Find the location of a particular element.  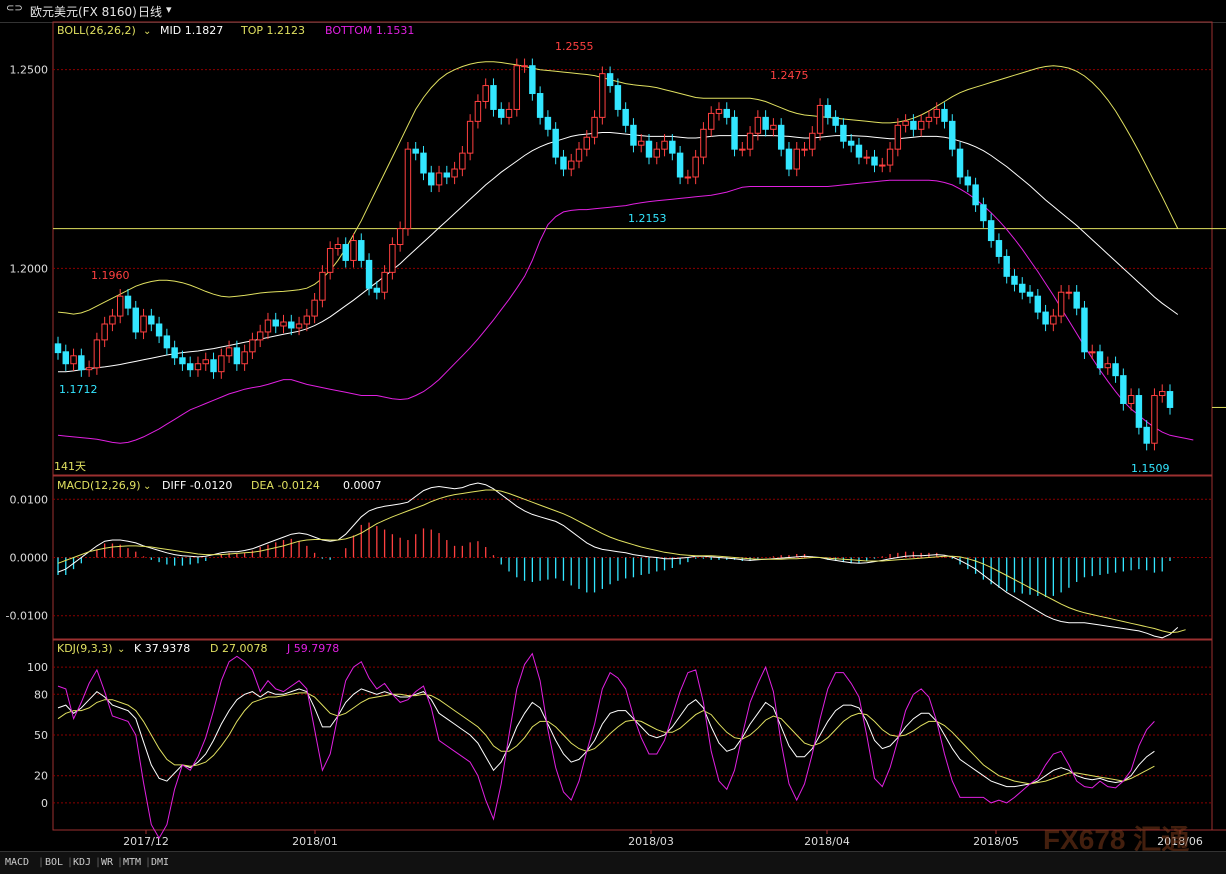

indicator-tab-bar: MACD | BOL | KDJ | WR | MTM | DMI is located at coordinates (613, 862).